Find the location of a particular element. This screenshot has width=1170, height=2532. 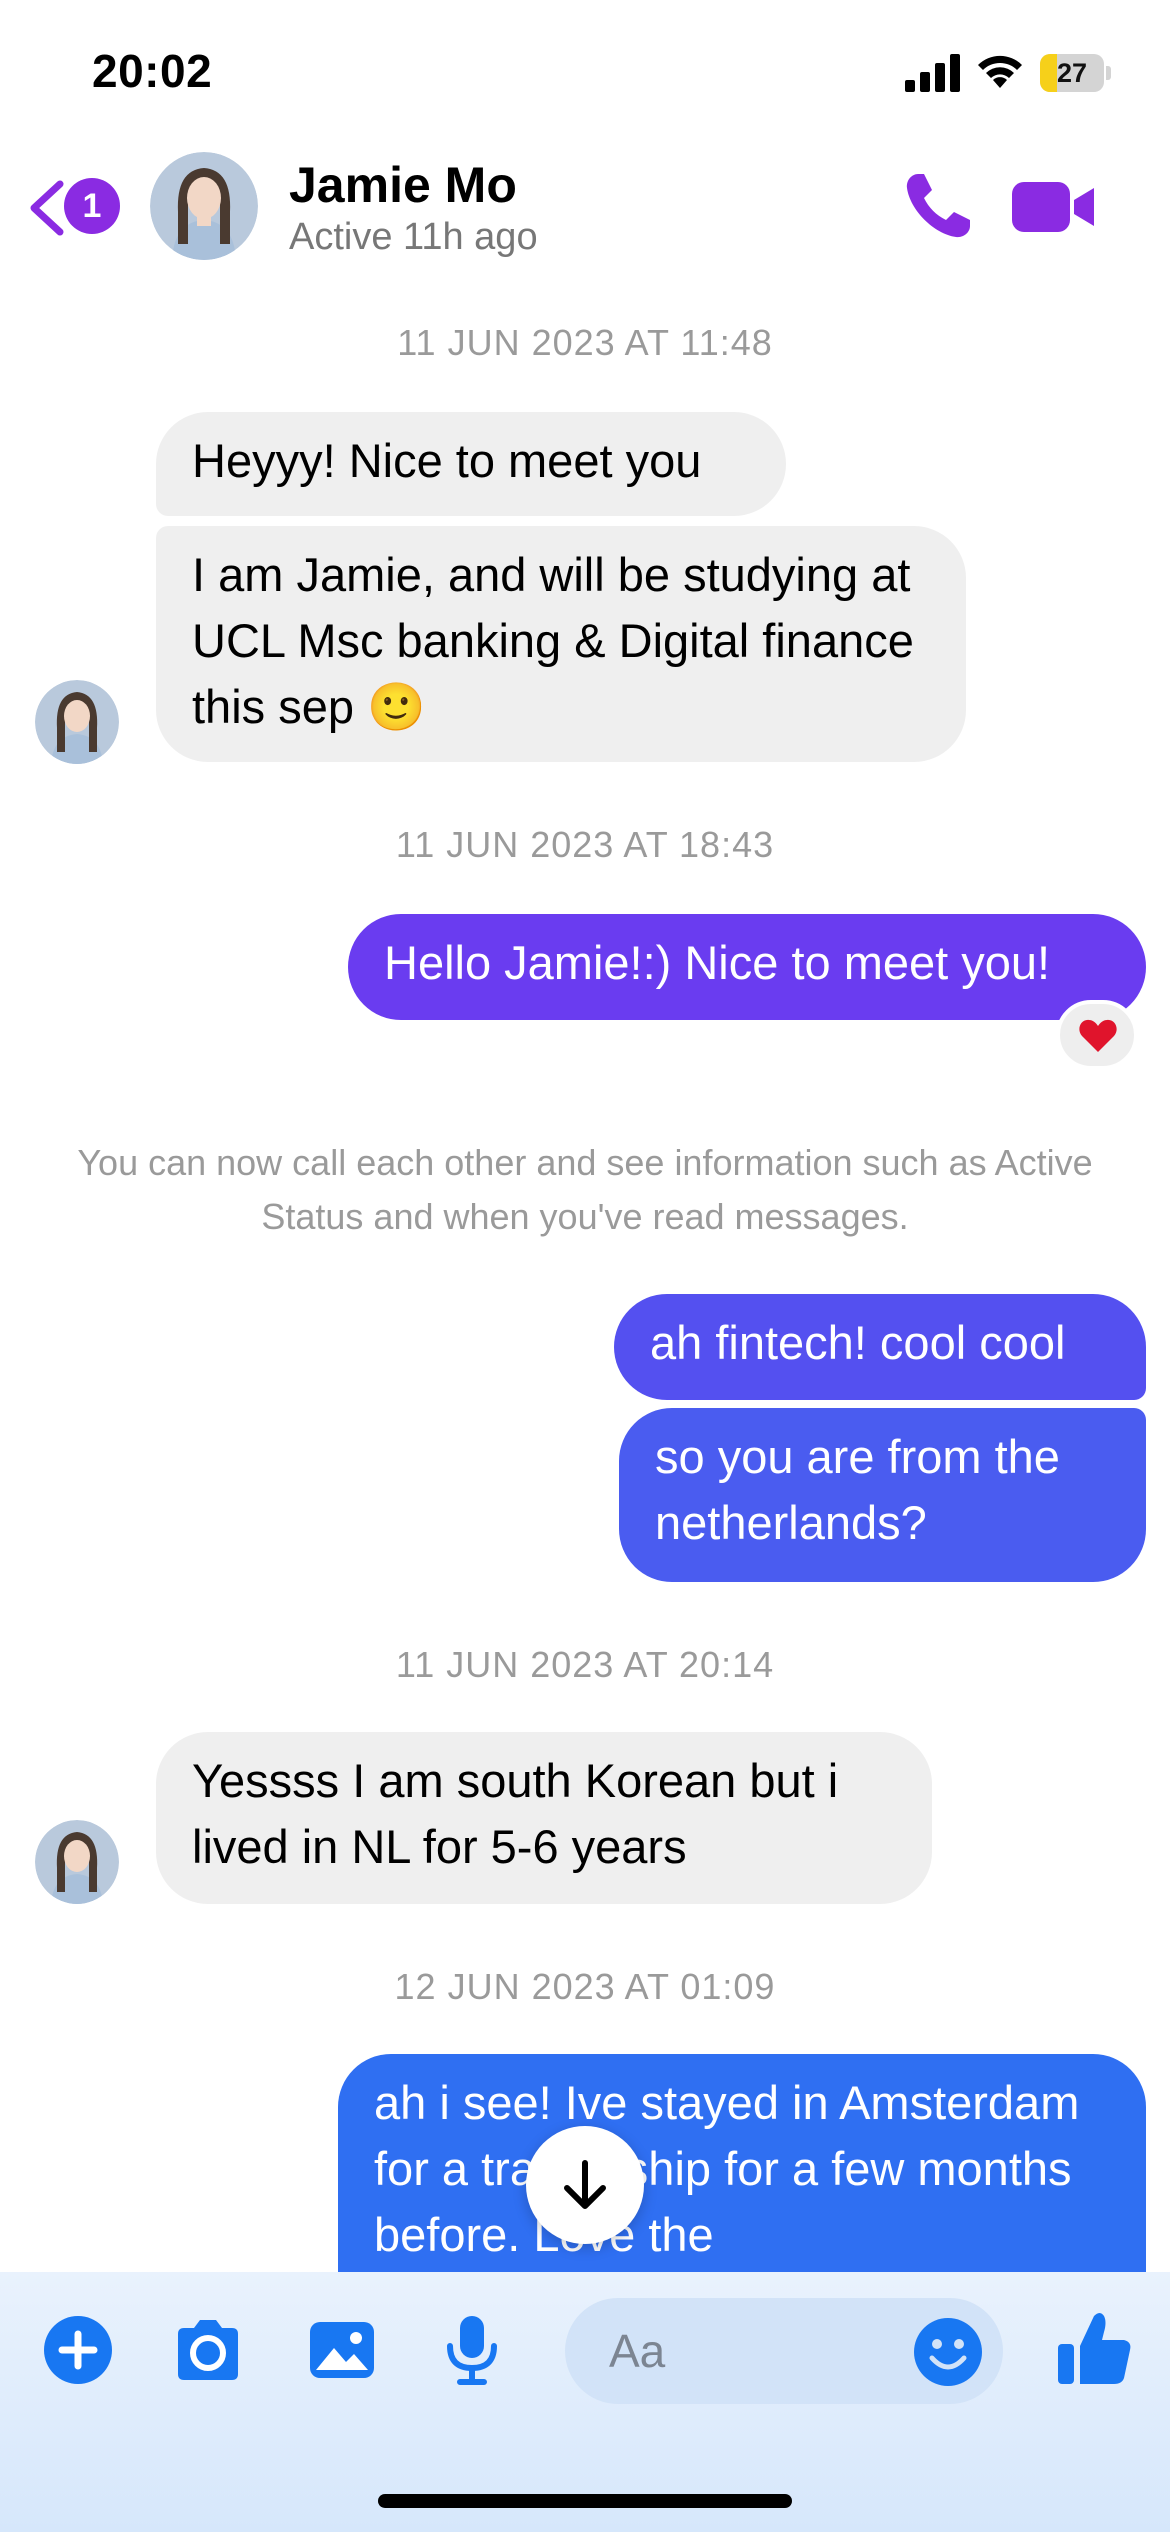

home-indicator is located at coordinates (585, 2501).